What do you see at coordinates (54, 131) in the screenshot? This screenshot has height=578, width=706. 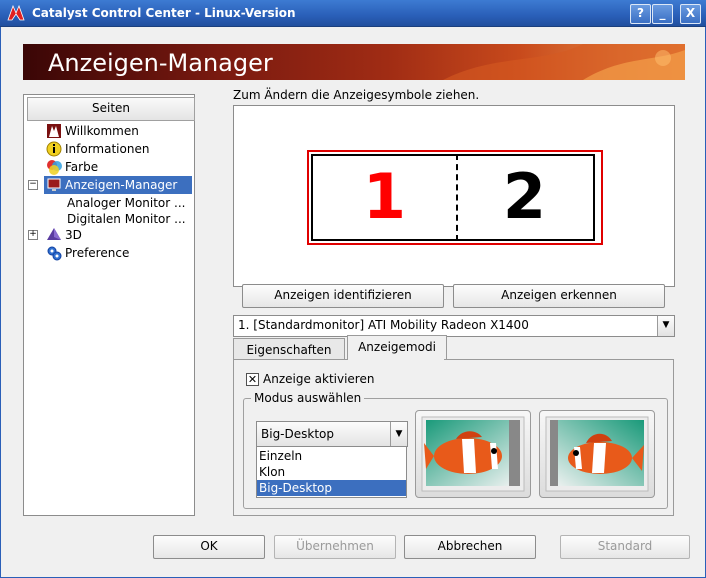 I see `welcome-icon` at bounding box center [54, 131].